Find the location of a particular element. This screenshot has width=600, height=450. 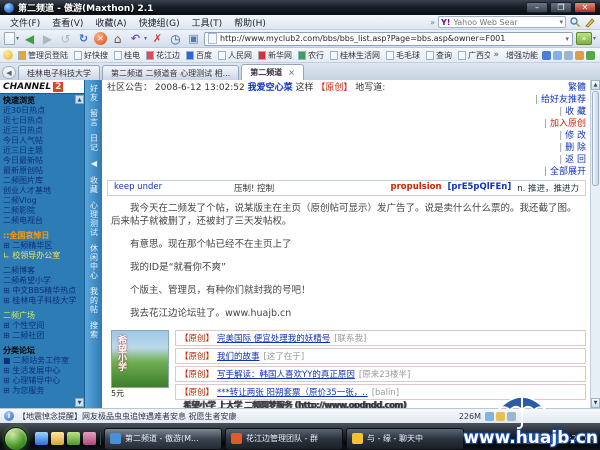

post-action-link: 修 改 is located at coordinates (560, 136).